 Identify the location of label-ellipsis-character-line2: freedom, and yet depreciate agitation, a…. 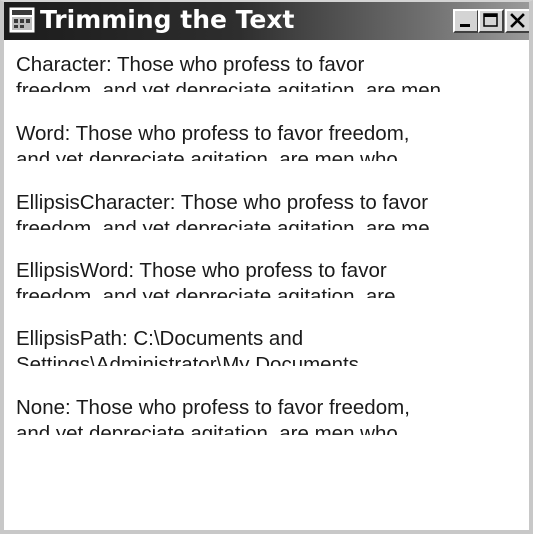
(231, 223).